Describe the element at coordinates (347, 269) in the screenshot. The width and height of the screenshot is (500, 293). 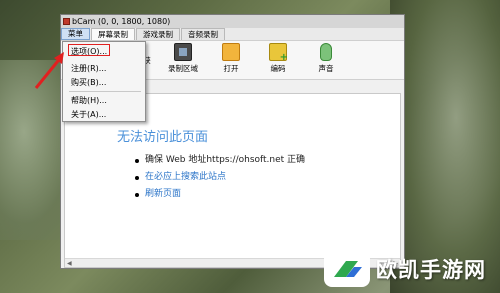
I see `brand-logo-icon` at that location.